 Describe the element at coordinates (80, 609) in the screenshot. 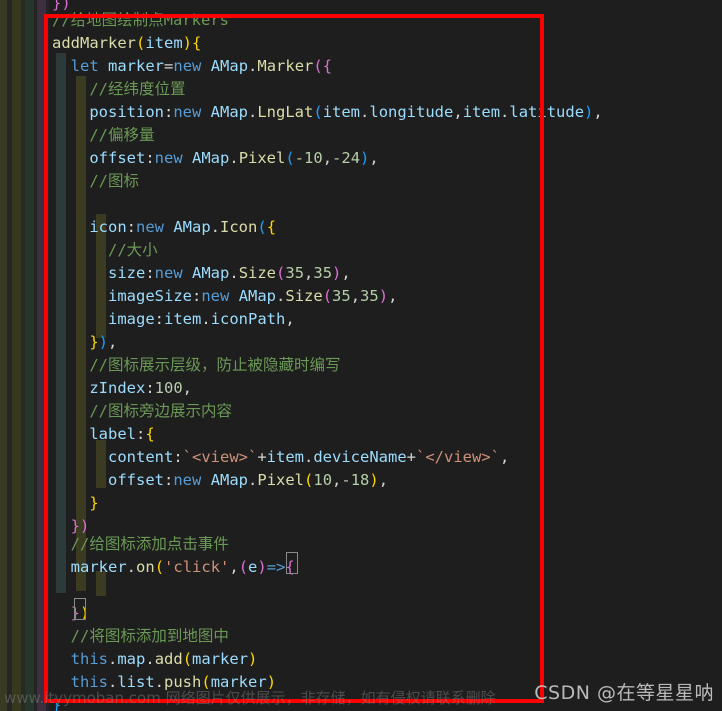

I see `bracket-match-close` at that location.